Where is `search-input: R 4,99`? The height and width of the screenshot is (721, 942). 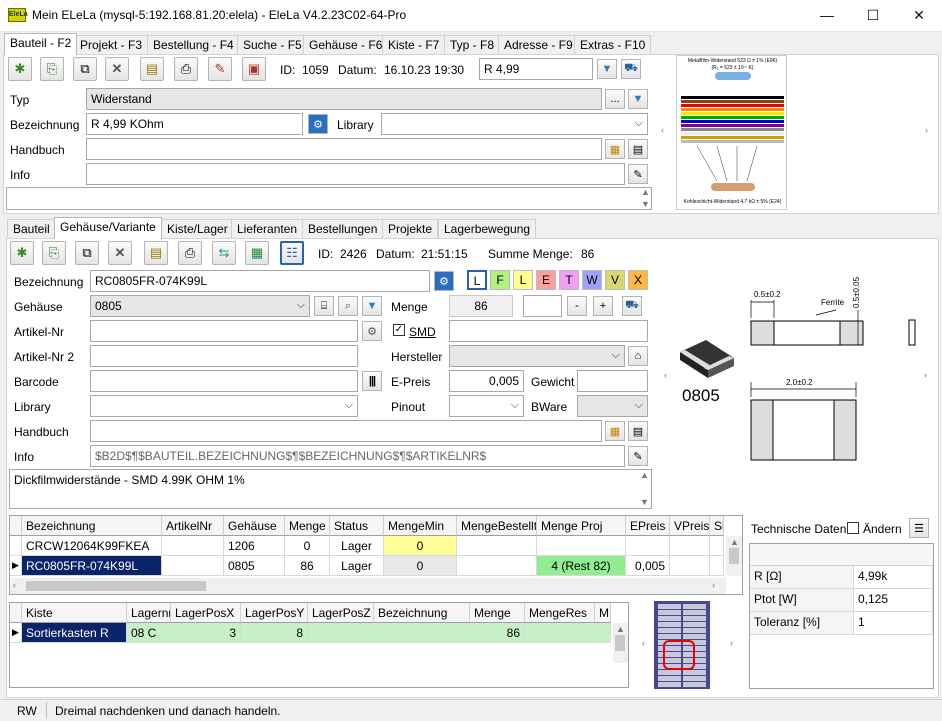
search-input: R 4,99 is located at coordinates (536, 69).